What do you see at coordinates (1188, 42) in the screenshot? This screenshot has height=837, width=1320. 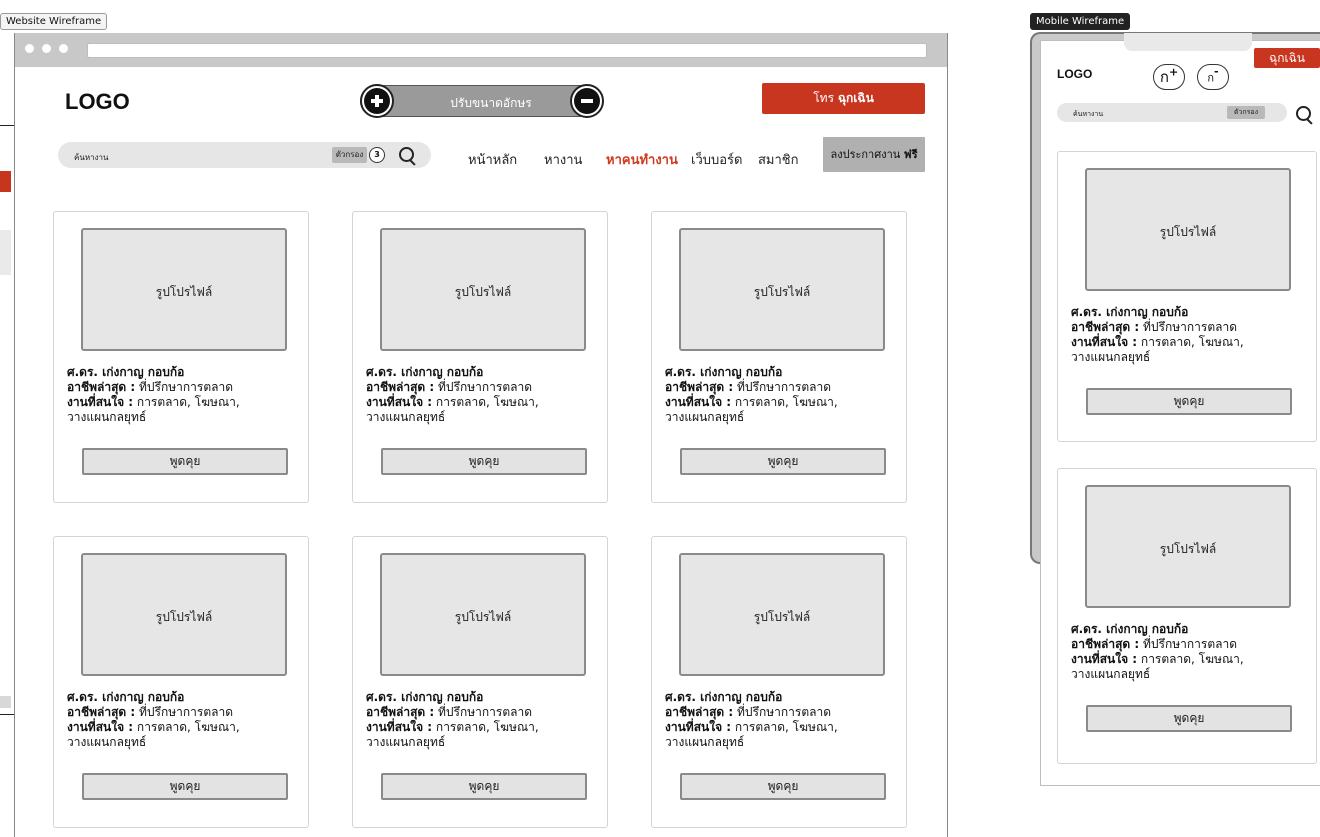 I see `mobile-notch` at bounding box center [1188, 42].